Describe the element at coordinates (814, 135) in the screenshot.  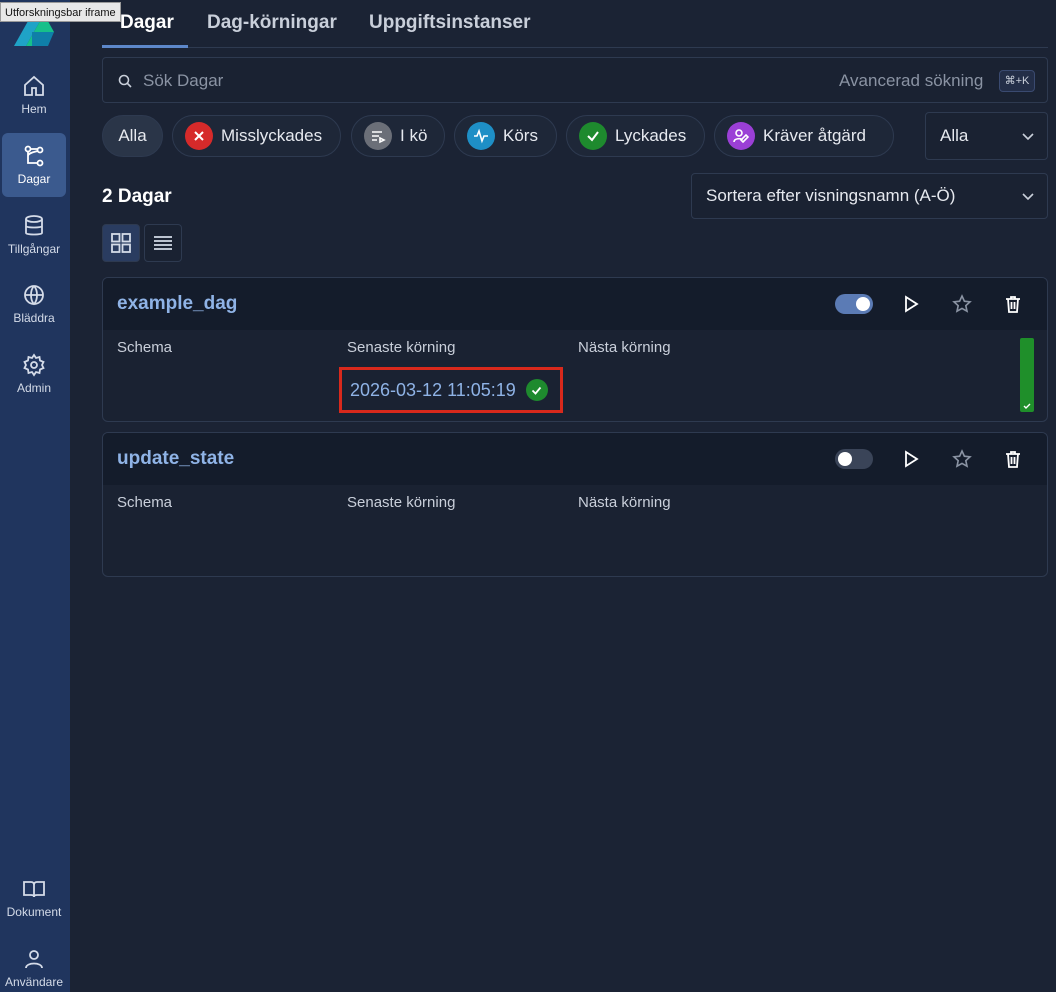
I see `chip-label: Kräver åtgärd` at that location.